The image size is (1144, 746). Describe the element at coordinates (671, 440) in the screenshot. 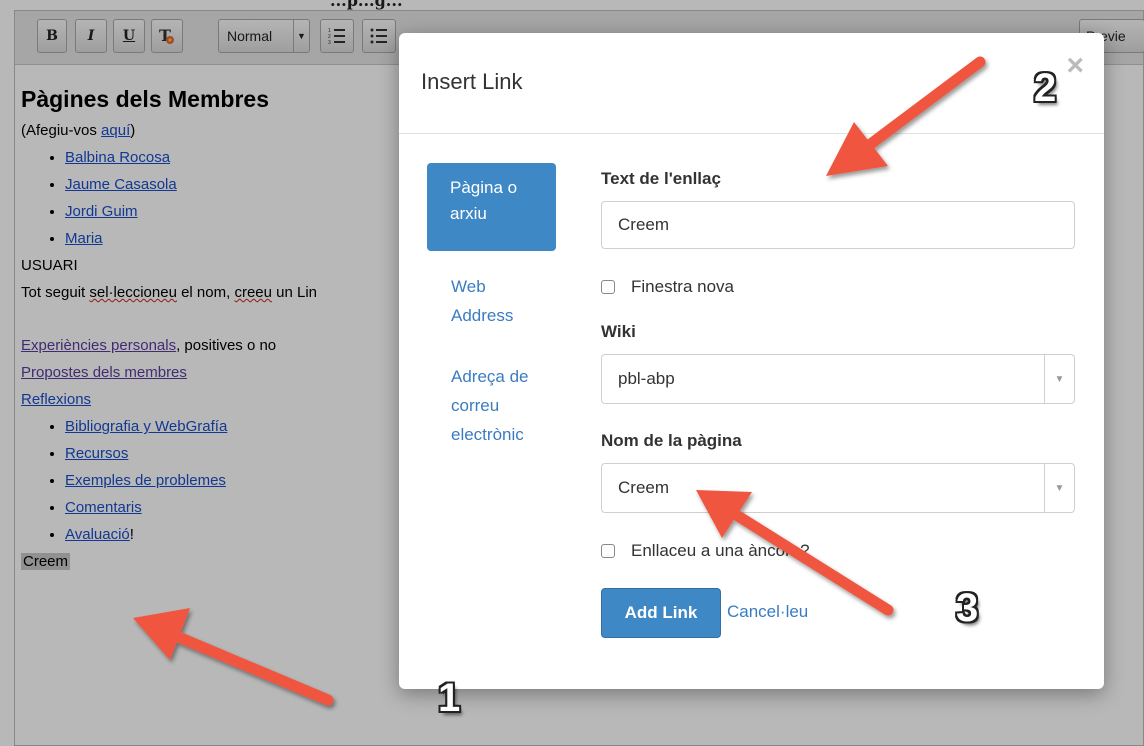

I see `page-name-label: Nom de la pàgina` at that location.